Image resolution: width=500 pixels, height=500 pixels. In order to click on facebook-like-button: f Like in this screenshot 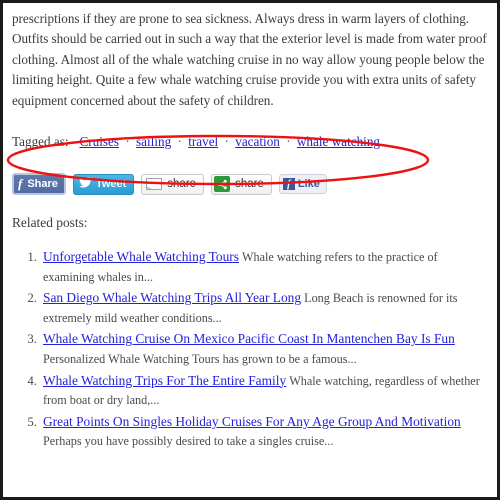, I will do `click(302, 184)`.